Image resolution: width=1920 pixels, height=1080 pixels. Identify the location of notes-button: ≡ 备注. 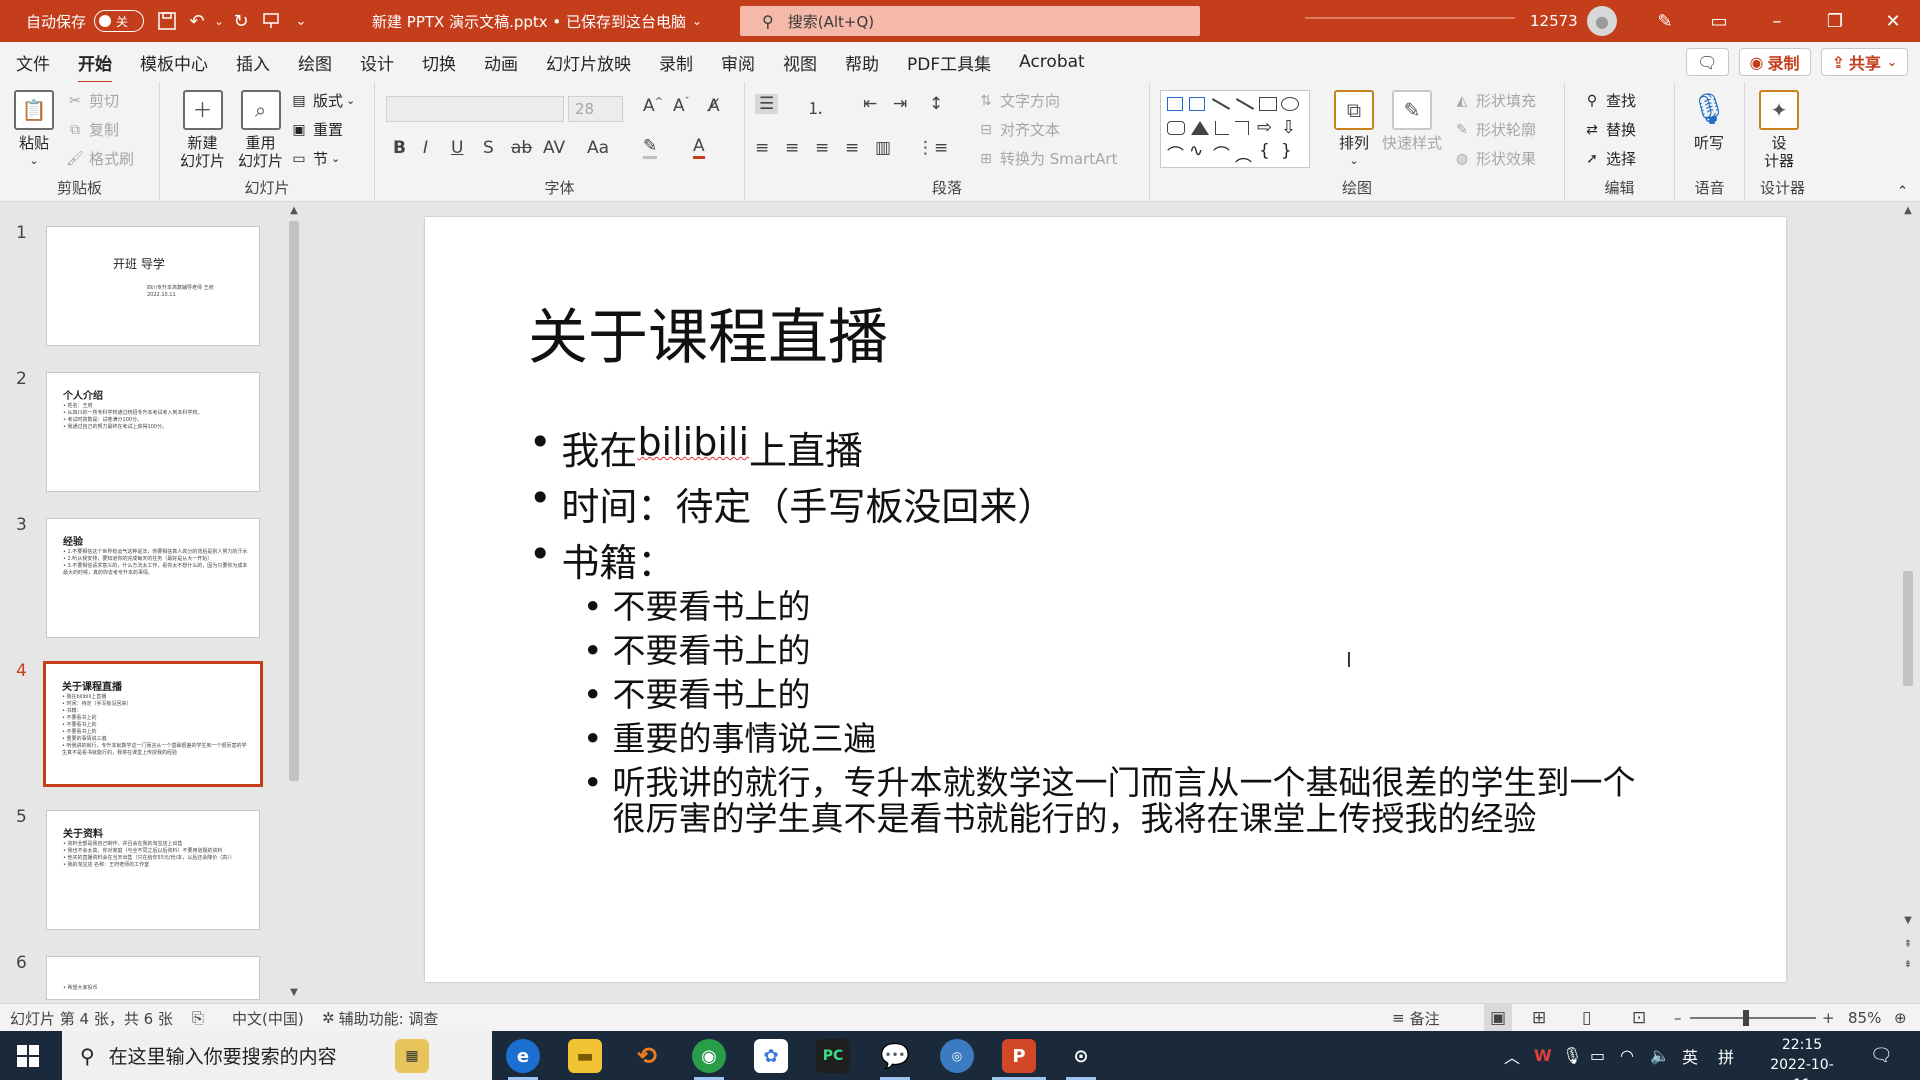
(1416, 1018).